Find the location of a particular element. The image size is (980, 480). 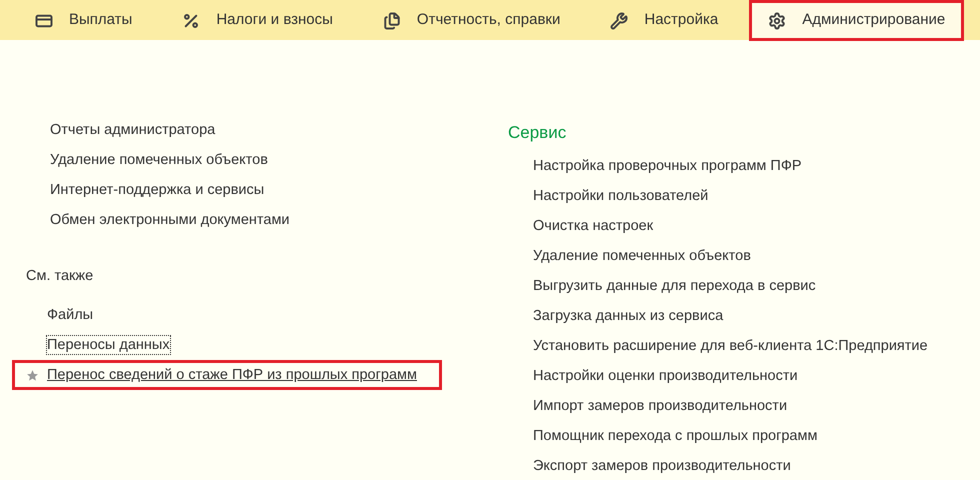

admin-link: Удаление помеченных объектов is located at coordinates (159, 165).